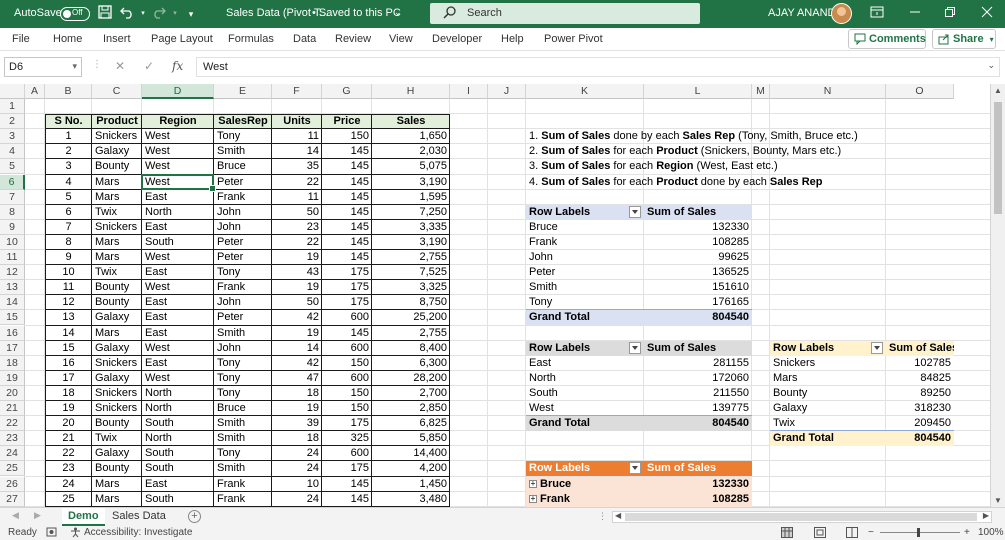 This screenshot has height=540, width=1005. Describe the element at coordinates (828, 348) in the screenshot. I see `pivot-header-label: Row Labels` at that location.